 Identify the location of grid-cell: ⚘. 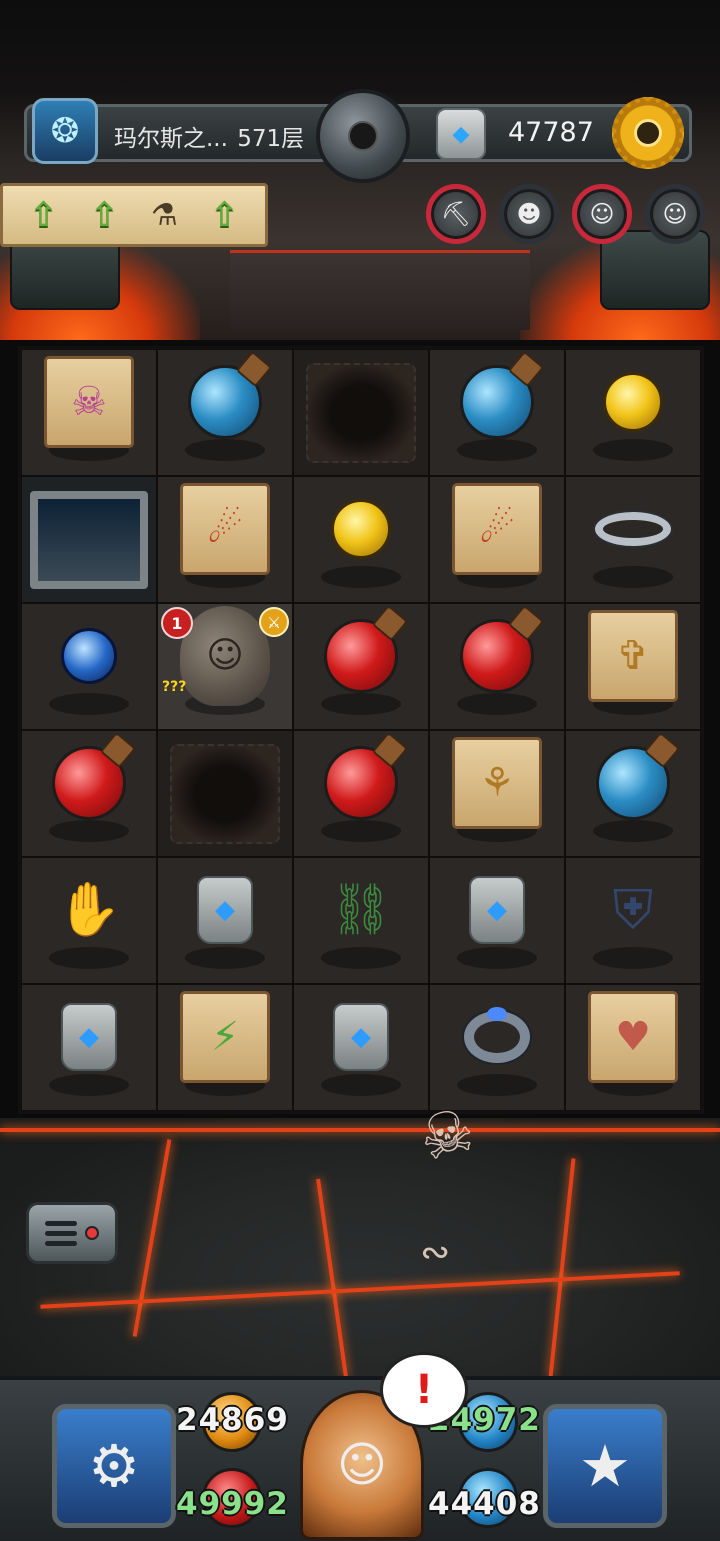
(497, 793).